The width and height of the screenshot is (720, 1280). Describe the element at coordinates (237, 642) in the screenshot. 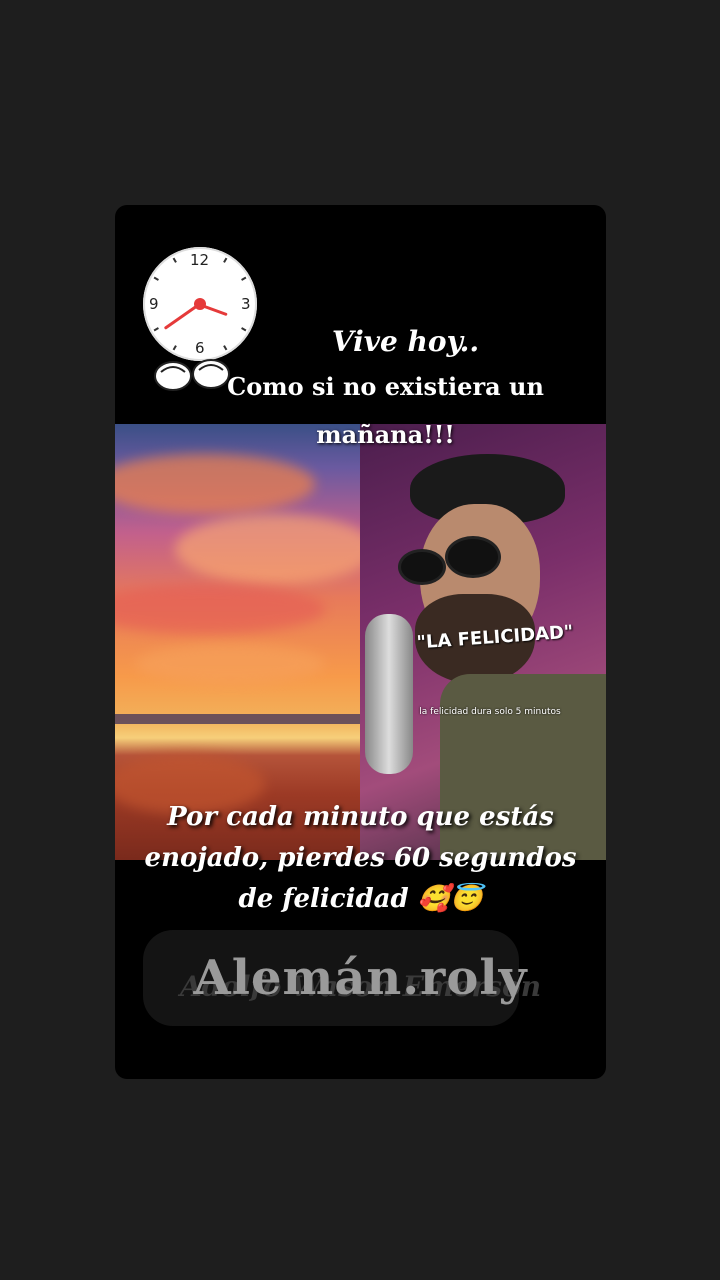

I see `sunset-image` at that location.